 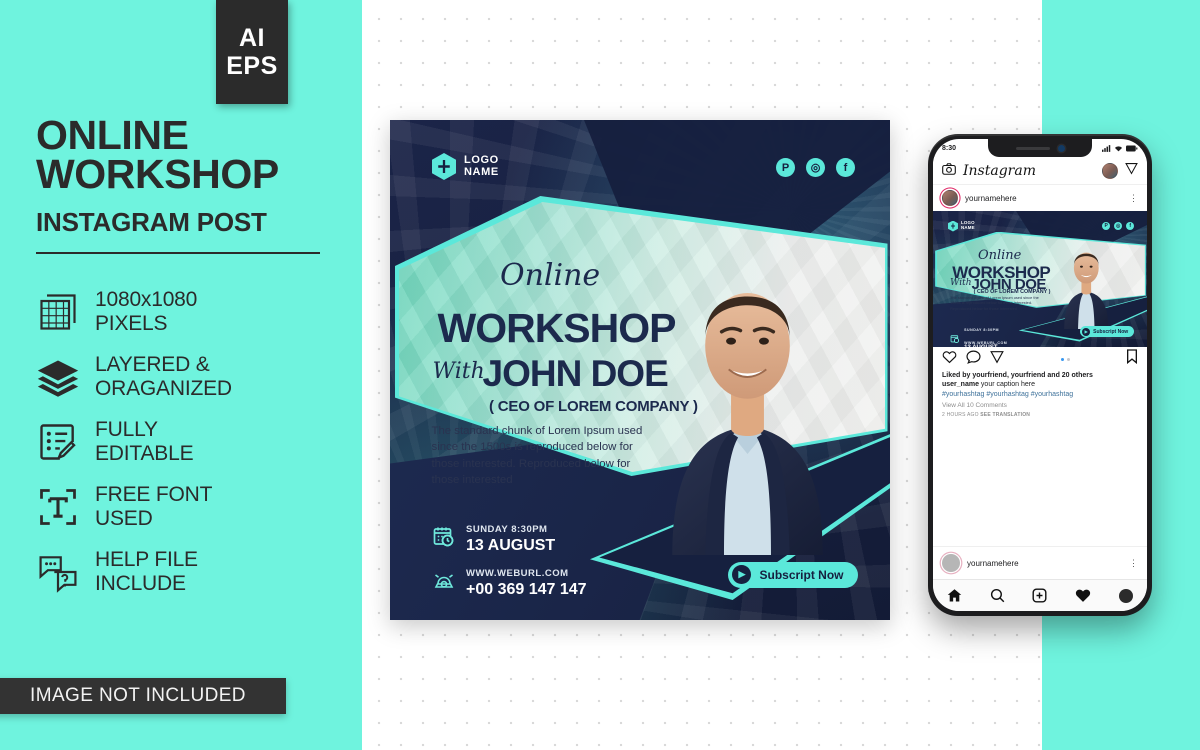 What do you see at coordinates (146, 311) in the screenshot?
I see `feature-label: 1080x1080 PIXELS` at bounding box center [146, 311].